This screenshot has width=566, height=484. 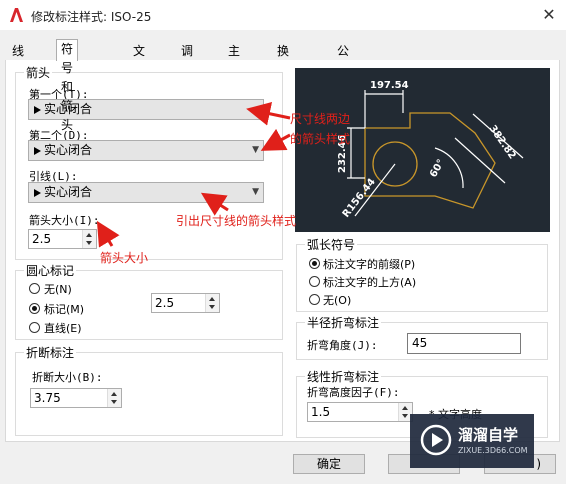 What do you see at coordinates (214, 204) in the screenshot?
I see `annot-arrow-leader` at bounding box center [214, 204].